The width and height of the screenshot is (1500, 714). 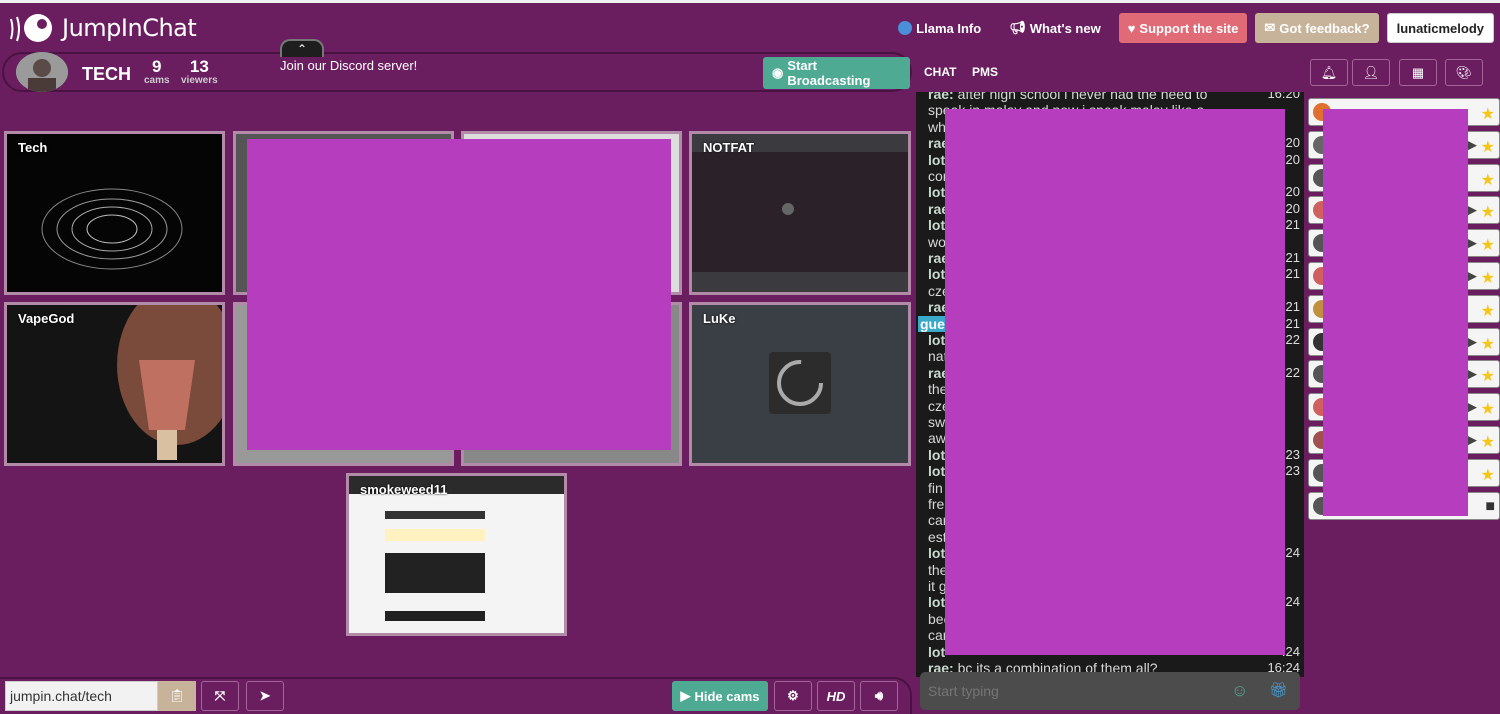 I want to click on gift-icon: 🎁︎, so click(x=1278, y=690).